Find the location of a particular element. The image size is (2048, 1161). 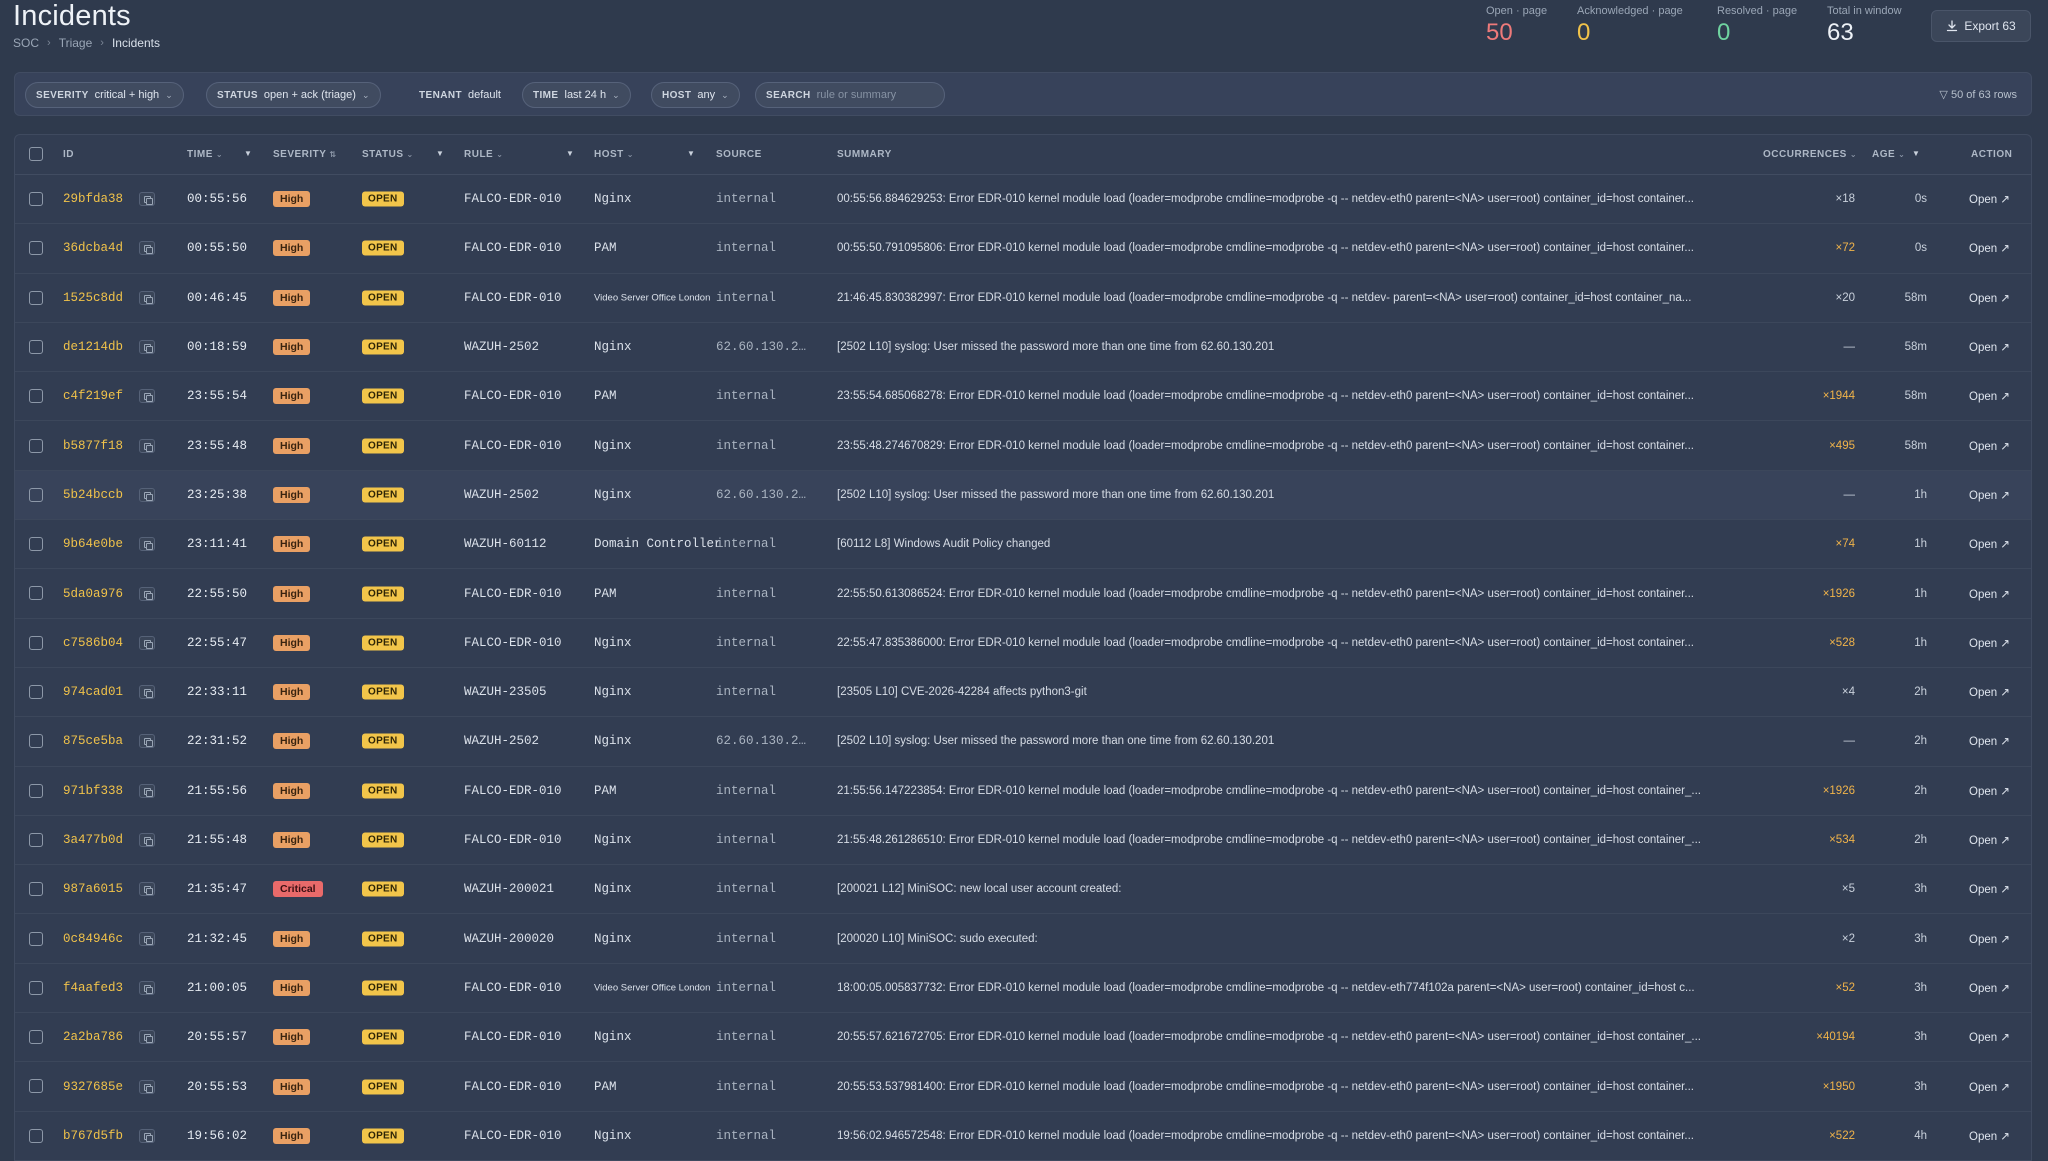

column-header-time: TIME ⌄ is located at coordinates (205, 154).